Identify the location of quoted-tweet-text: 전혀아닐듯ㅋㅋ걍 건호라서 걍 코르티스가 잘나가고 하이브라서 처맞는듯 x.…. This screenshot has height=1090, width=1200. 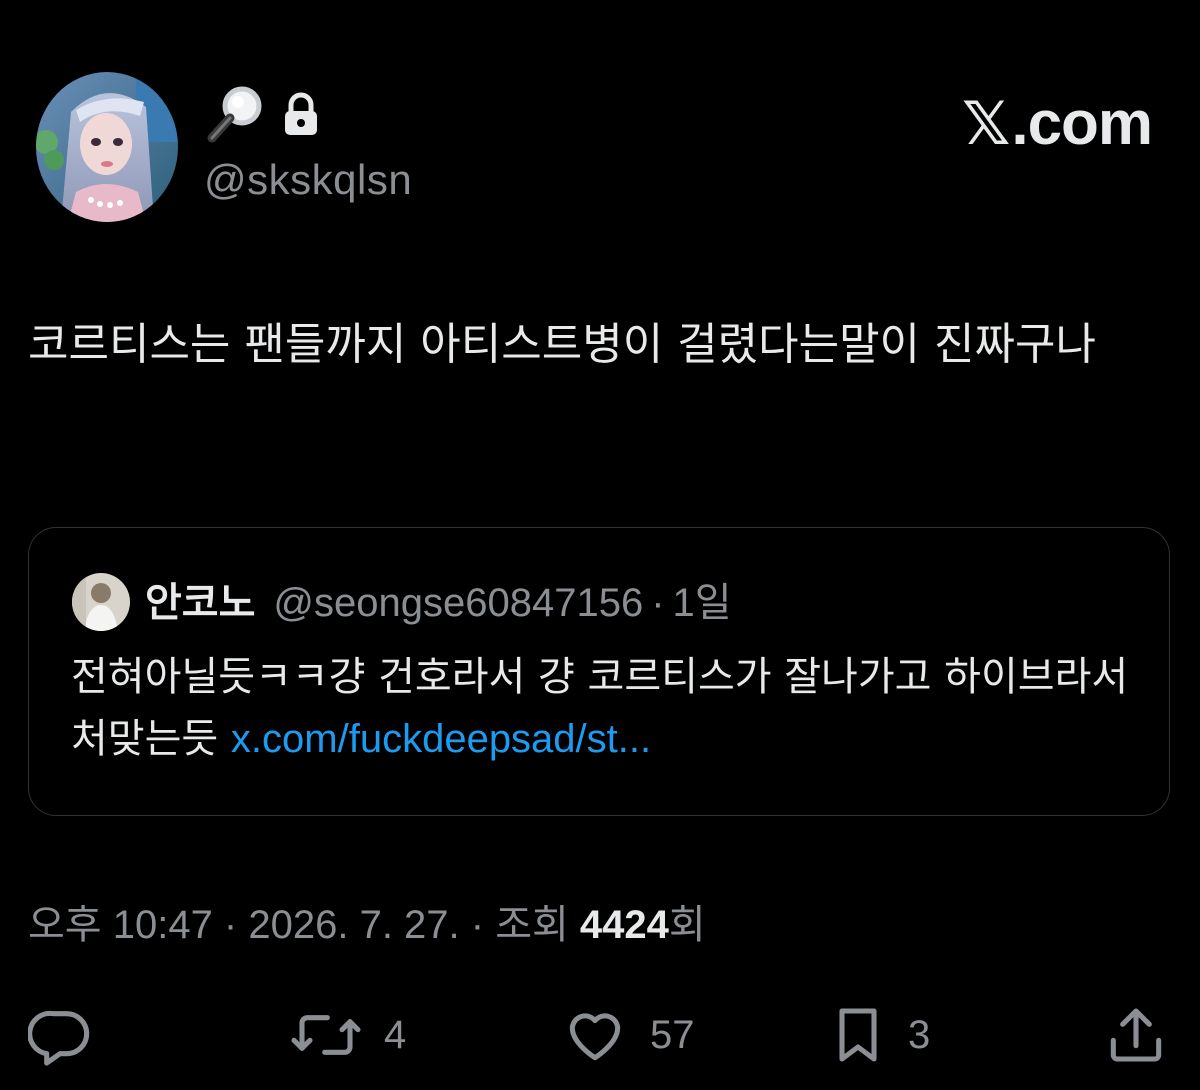
(601, 708).